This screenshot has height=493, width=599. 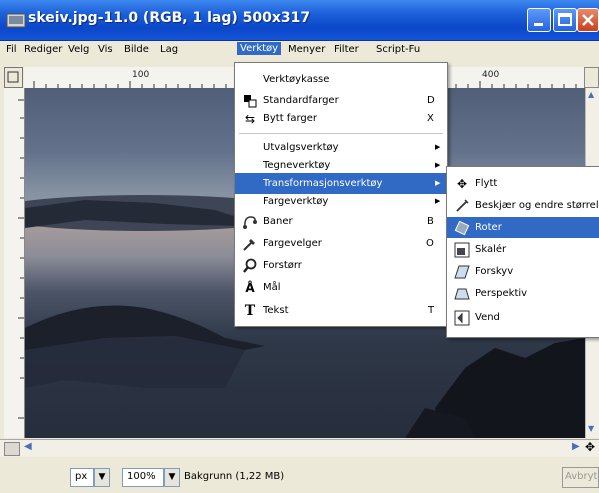 What do you see at coordinates (78, 49) in the screenshot?
I see `menu-velg: Velg` at bounding box center [78, 49].